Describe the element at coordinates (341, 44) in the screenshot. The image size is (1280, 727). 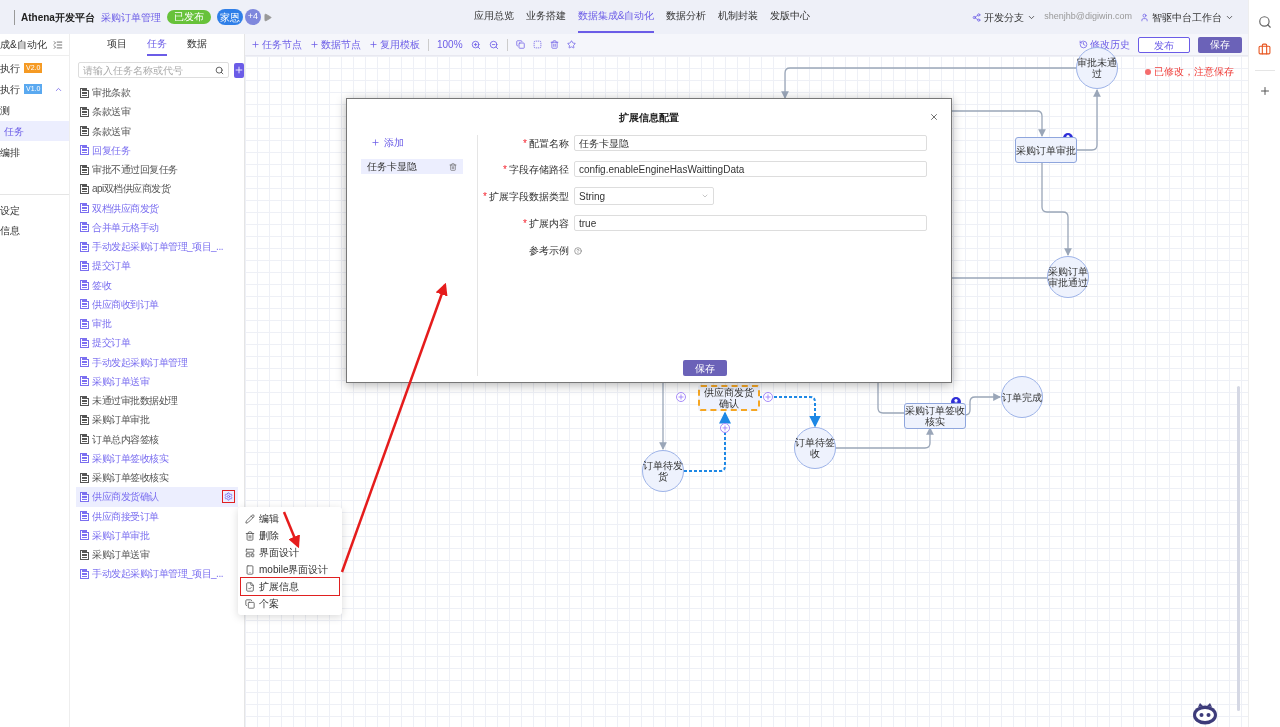
I see `add-node-button: 数据节点` at that location.